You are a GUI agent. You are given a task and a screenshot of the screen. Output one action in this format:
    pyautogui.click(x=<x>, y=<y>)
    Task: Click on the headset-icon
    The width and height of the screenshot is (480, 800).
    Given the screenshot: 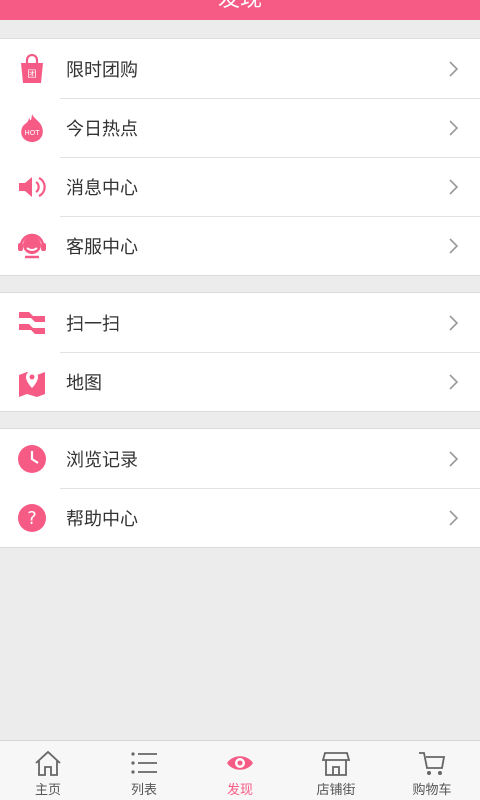 What is the action you would take?
    pyautogui.click(x=32, y=246)
    